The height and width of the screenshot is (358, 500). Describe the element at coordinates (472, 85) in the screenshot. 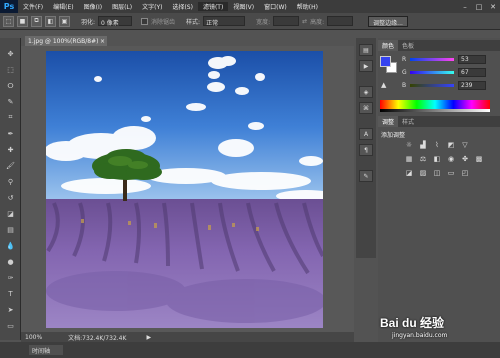

I see `b-value-field: 239` at that location.